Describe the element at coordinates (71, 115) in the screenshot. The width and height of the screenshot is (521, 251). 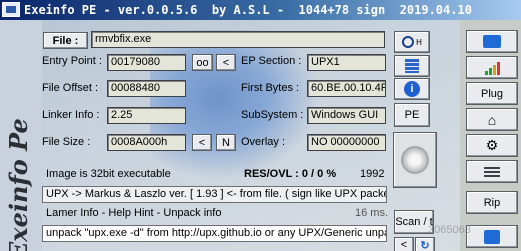
I see `linker-info-label: Linker Info :` at that location.